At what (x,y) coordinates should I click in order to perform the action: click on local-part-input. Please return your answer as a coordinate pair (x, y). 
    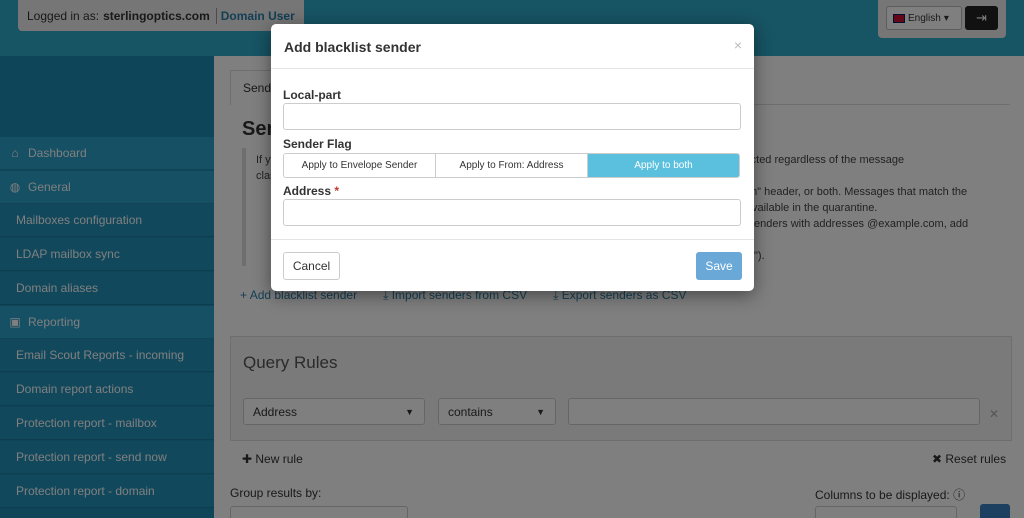
    Looking at the image, I should click on (512, 116).